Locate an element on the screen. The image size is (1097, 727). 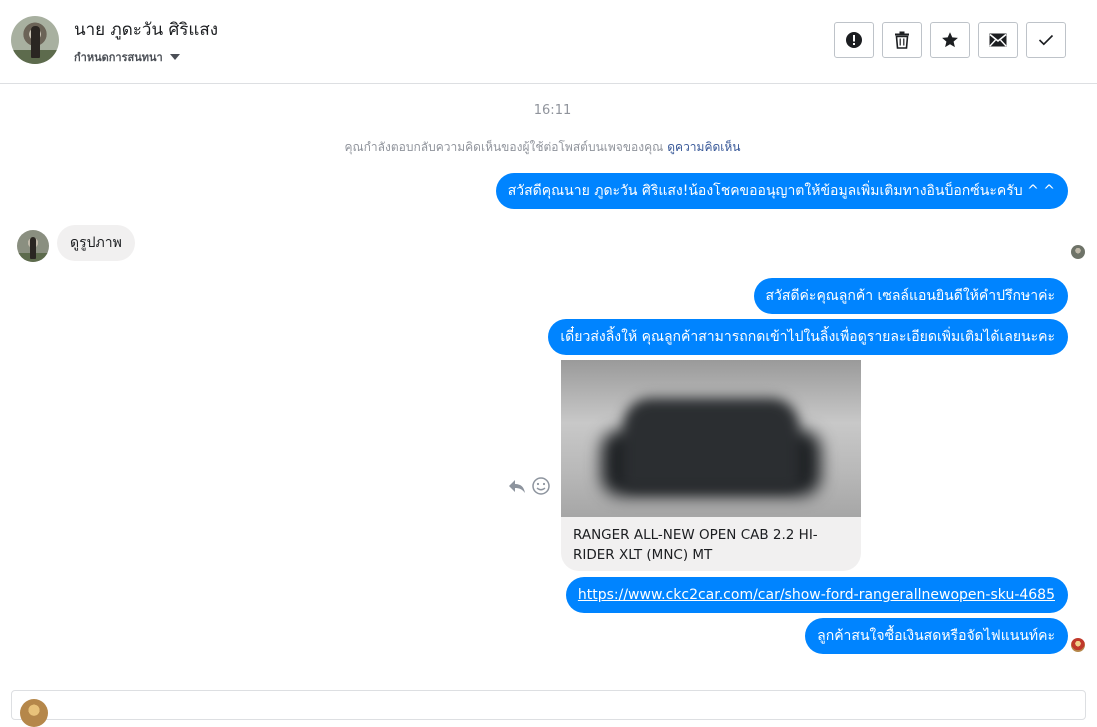
seen-avatar-contact is located at coordinates (1078, 252).